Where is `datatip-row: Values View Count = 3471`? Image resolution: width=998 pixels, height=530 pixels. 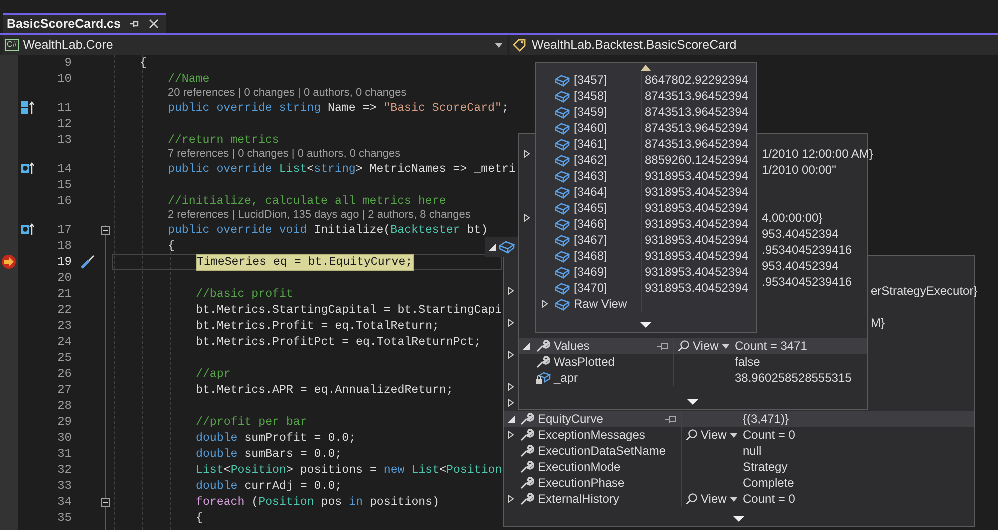
datatip-row: Values View Count = 3471 is located at coordinates (693, 346).